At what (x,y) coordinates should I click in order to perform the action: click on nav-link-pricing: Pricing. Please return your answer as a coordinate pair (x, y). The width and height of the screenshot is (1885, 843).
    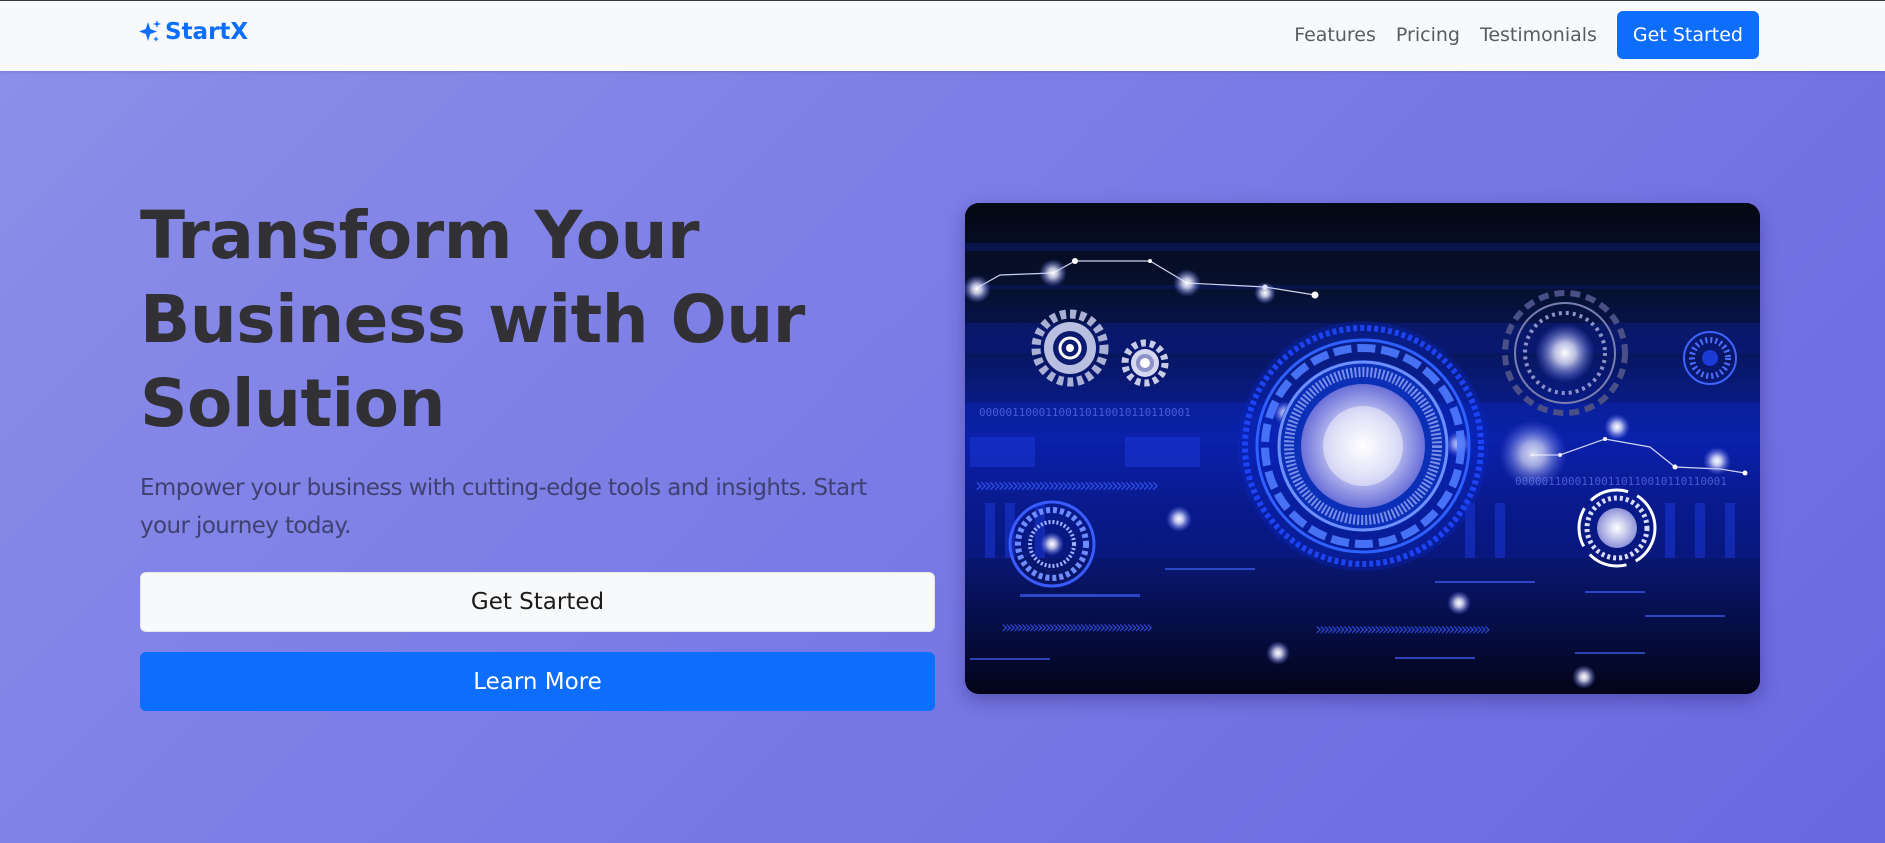
    Looking at the image, I should click on (1428, 35).